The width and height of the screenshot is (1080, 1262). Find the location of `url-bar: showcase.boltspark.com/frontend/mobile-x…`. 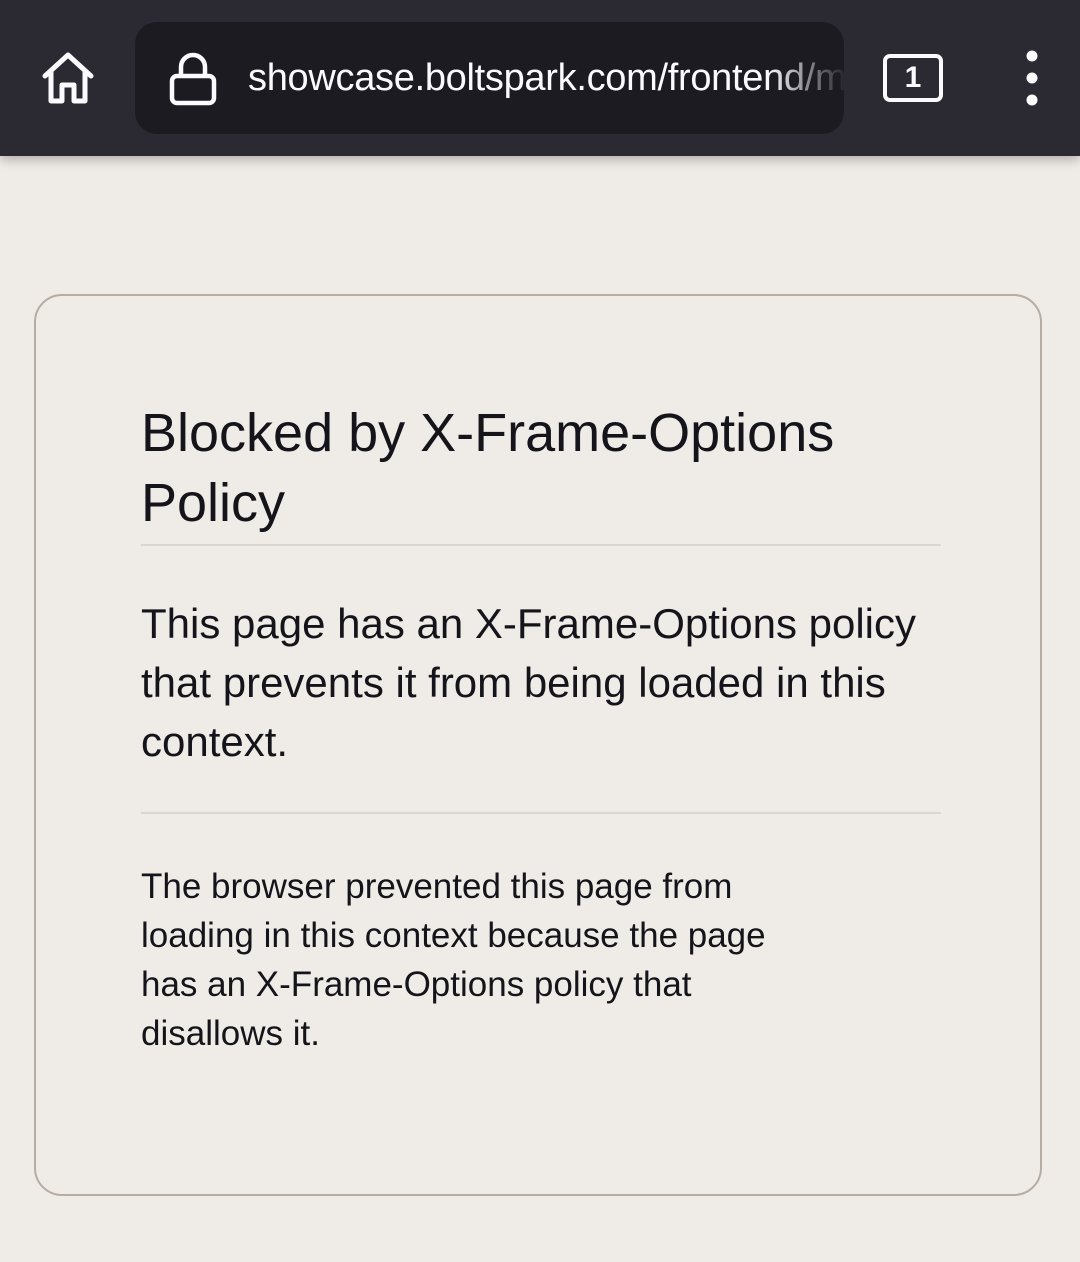

url-bar: showcase.boltspark.com/frontend/mobile-x… is located at coordinates (489, 78).